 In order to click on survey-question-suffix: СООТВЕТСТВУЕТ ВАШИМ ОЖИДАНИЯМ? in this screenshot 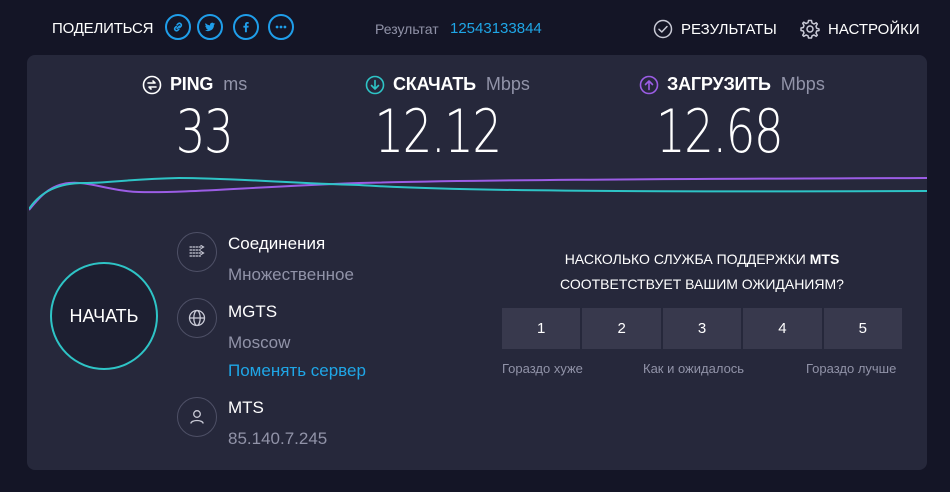, I will do `click(702, 284)`.